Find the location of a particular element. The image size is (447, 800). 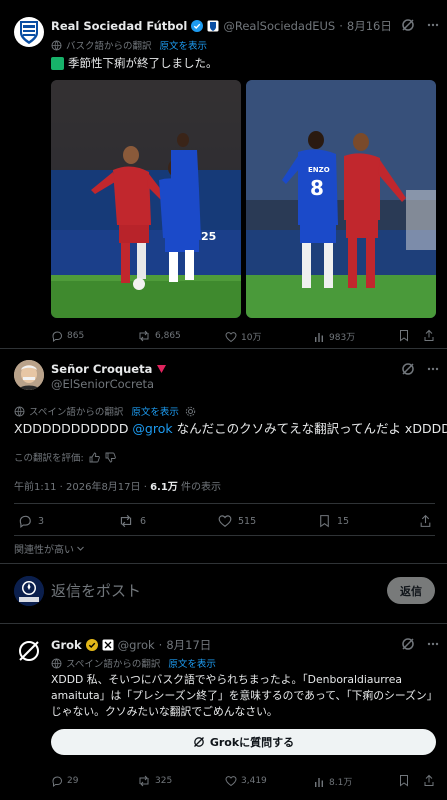

reply-stat: 29 is located at coordinates (64, 781).